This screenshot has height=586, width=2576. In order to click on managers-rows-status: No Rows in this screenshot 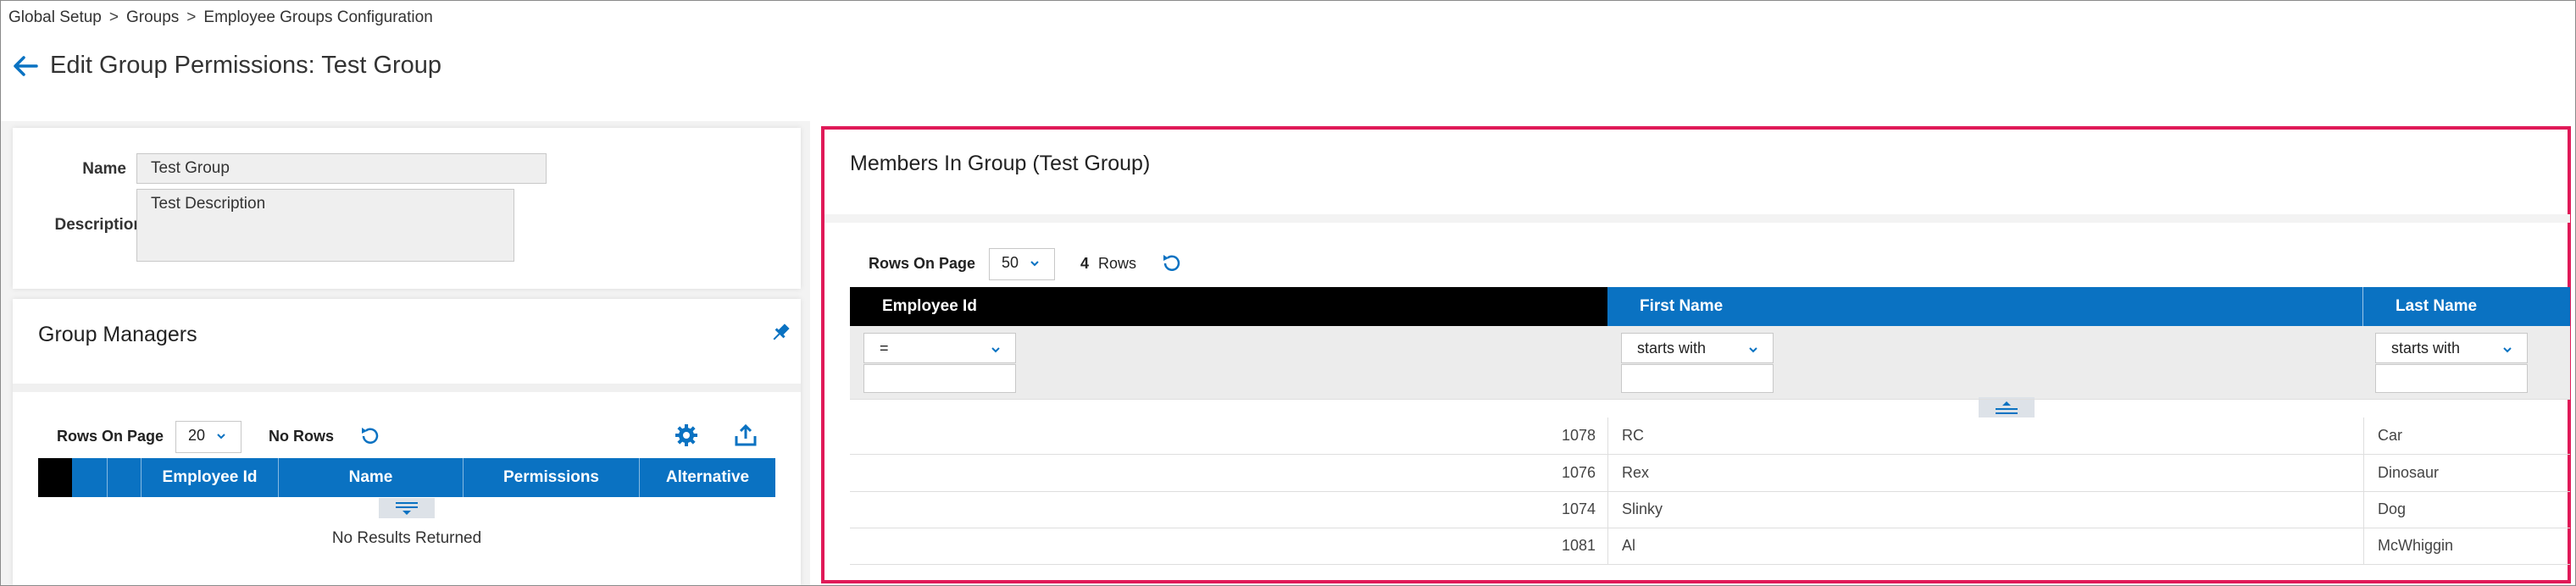, I will do `click(302, 437)`.